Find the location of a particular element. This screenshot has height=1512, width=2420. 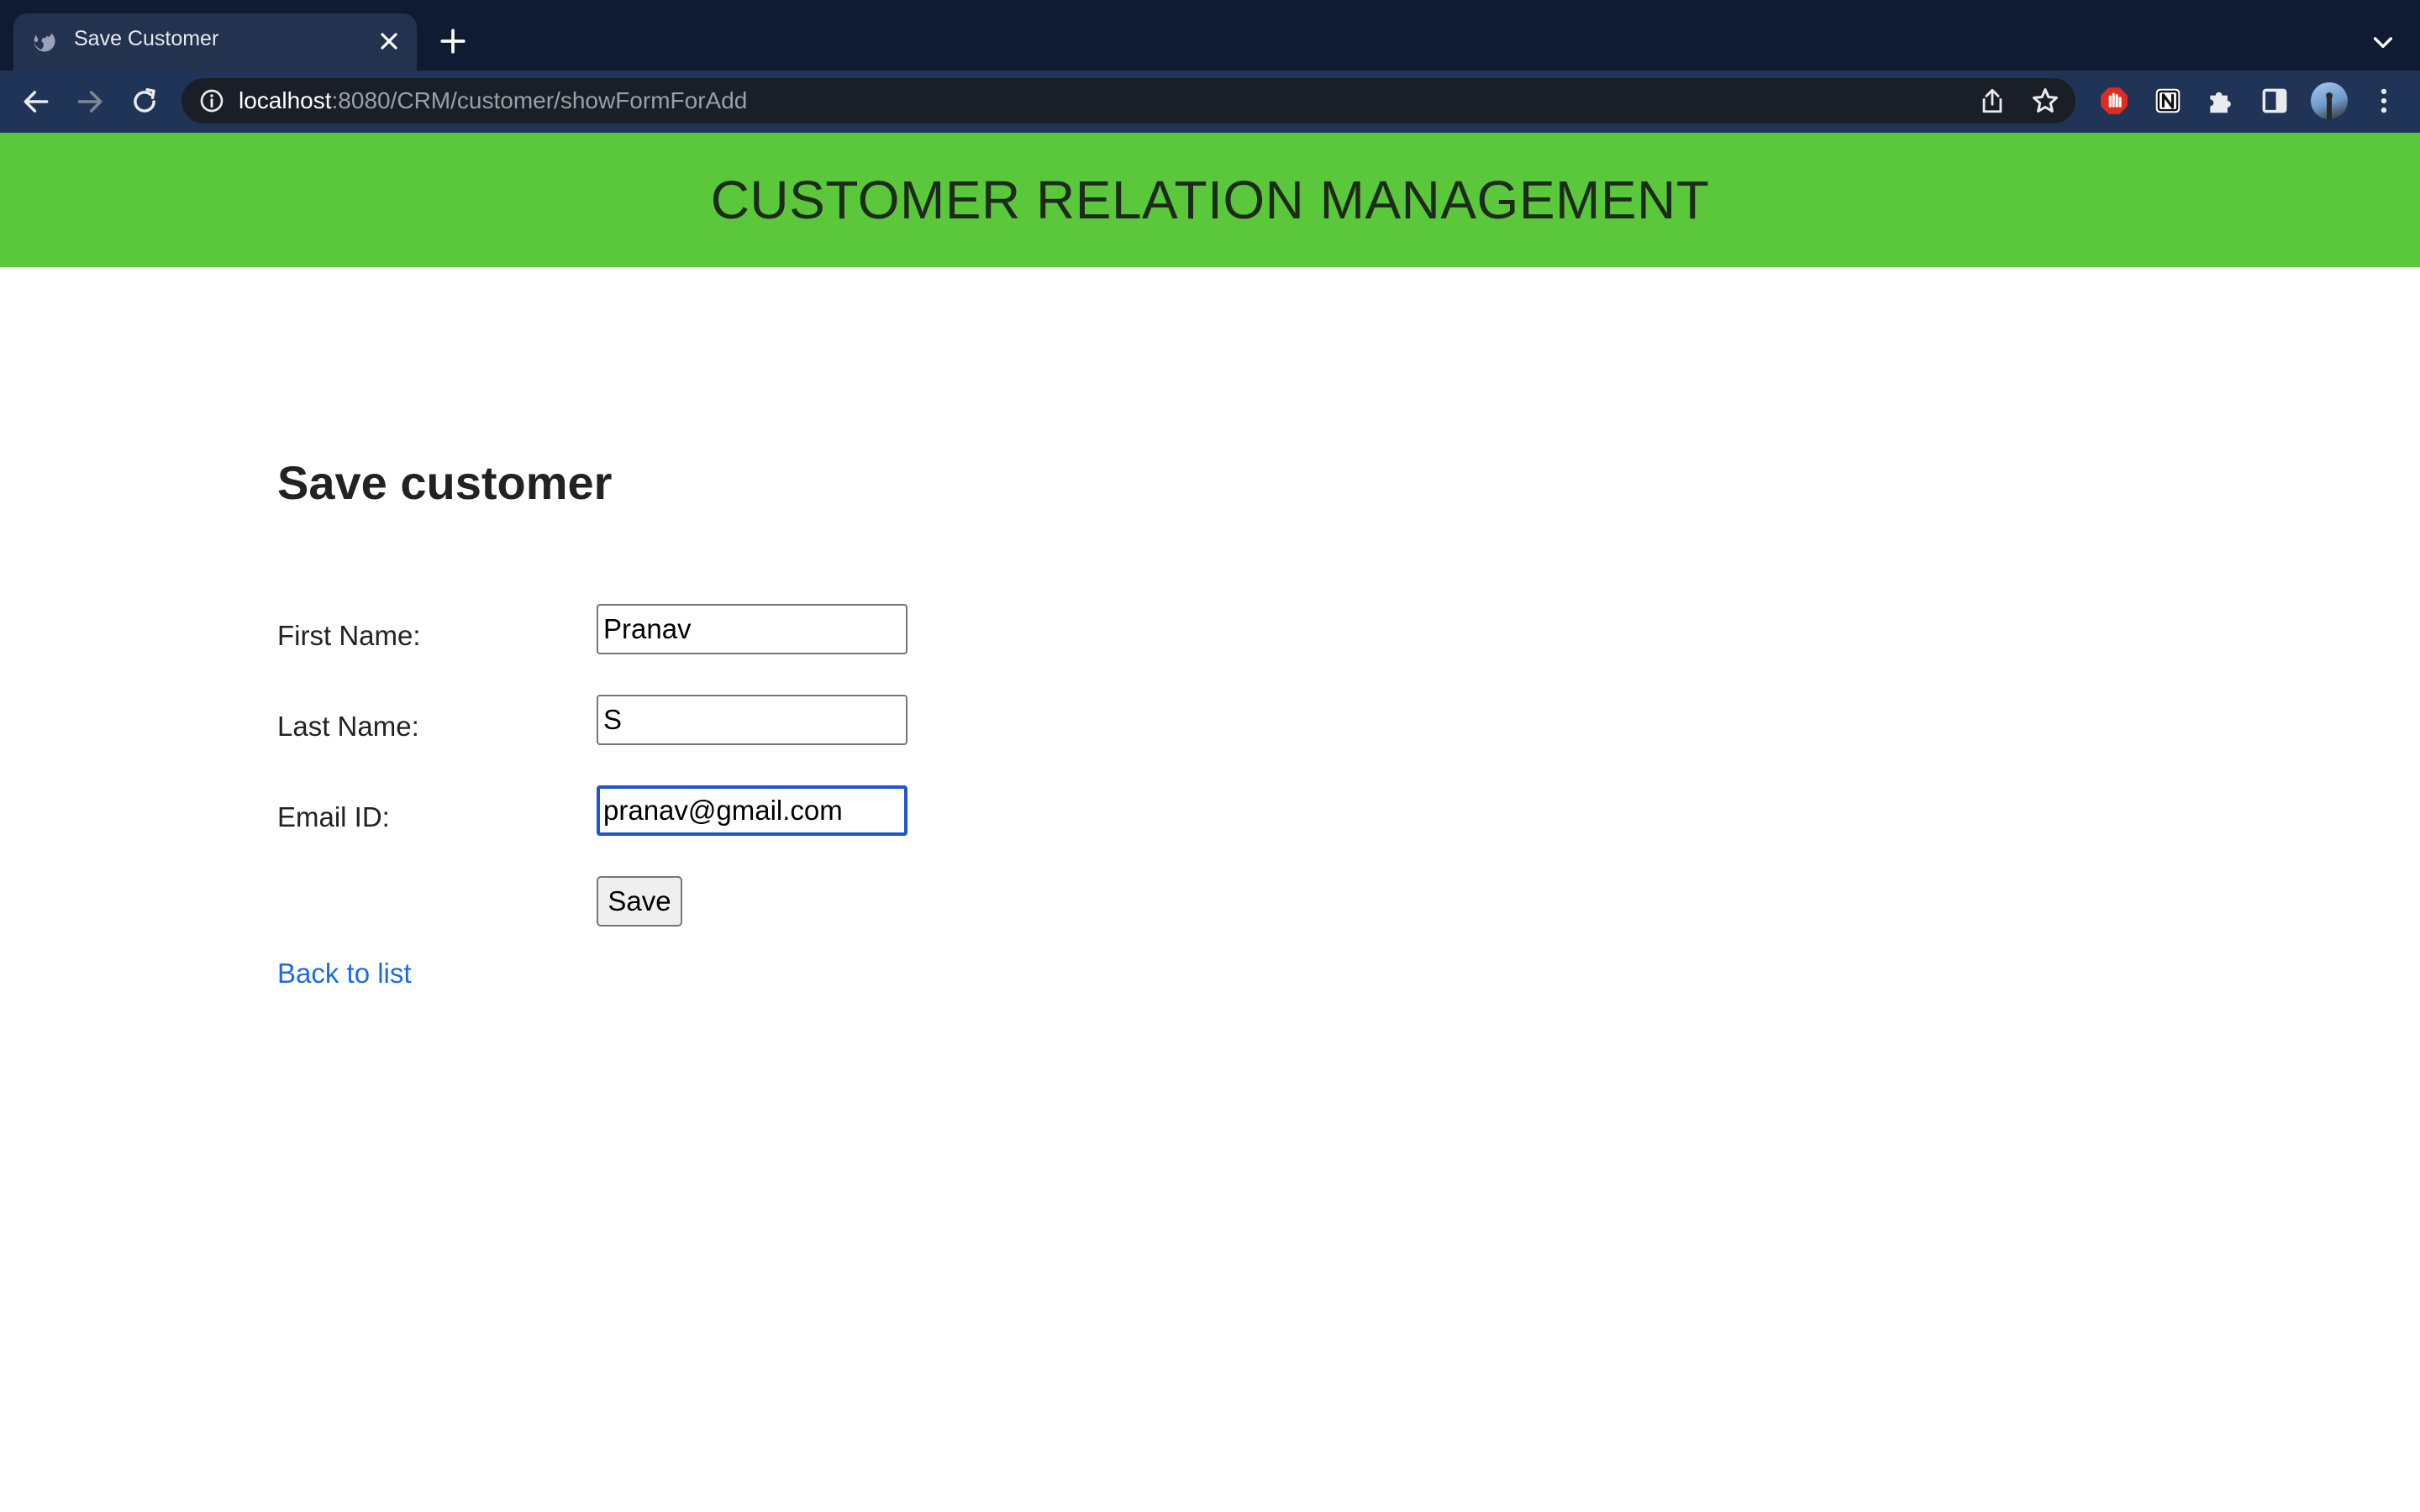

profile-silhouette-icon is located at coordinates (2329, 105).